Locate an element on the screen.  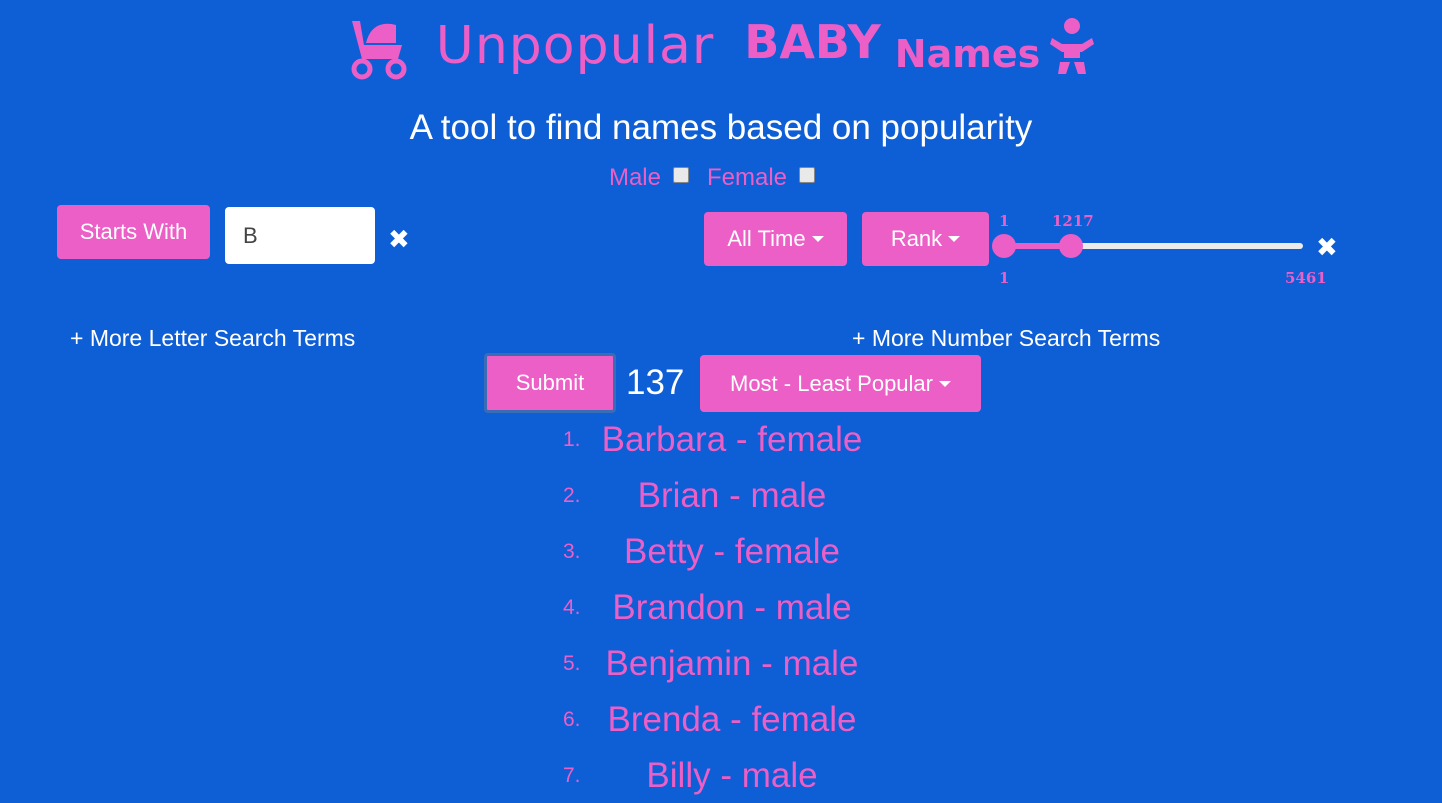
time-period-label: All Time is located at coordinates (766, 238).